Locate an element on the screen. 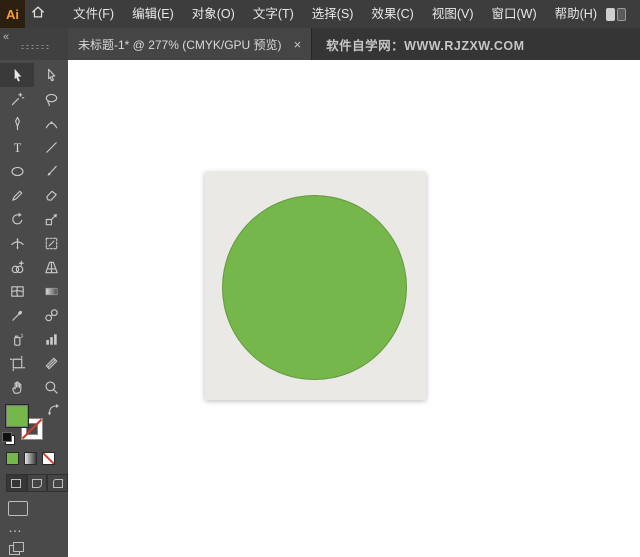 This screenshot has width=640, height=557. color-mode-row is located at coordinates (34, 456).